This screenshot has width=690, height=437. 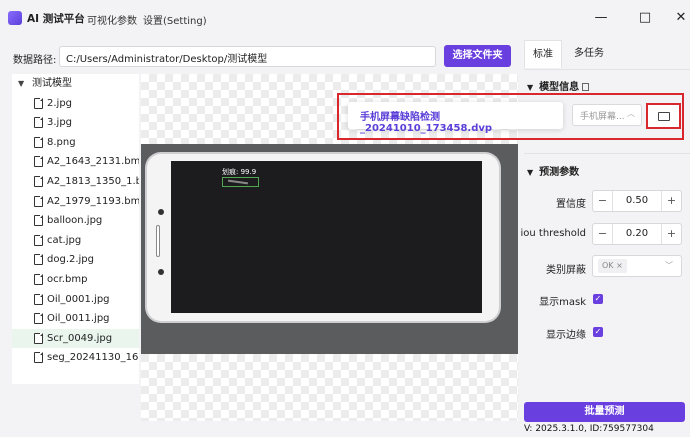 What do you see at coordinates (477, 56) in the screenshot?
I see `select-folder-button: 选择文件夹` at bounding box center [477, 56].